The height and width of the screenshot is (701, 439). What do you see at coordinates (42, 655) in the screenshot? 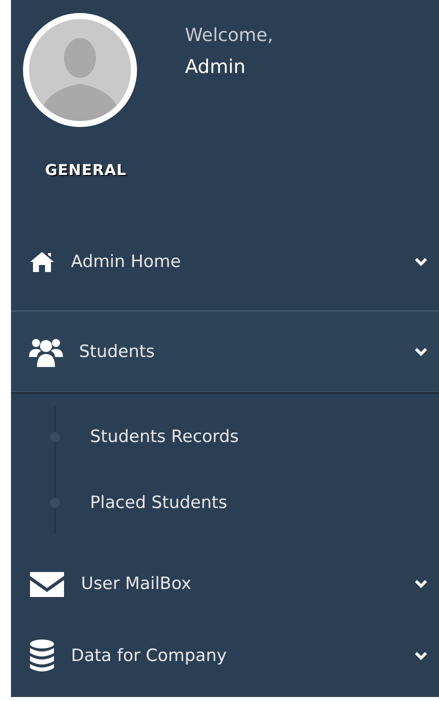
I see `database-icon` at bounding box center [42, 655].